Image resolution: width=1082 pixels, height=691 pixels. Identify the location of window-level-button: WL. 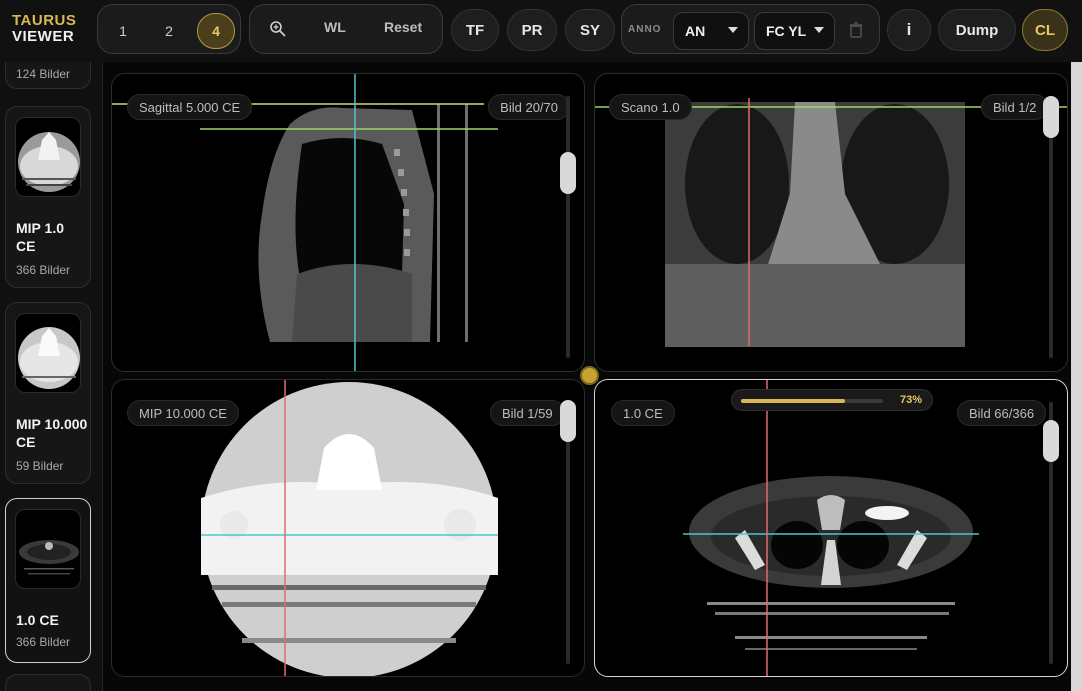
(335, 27).